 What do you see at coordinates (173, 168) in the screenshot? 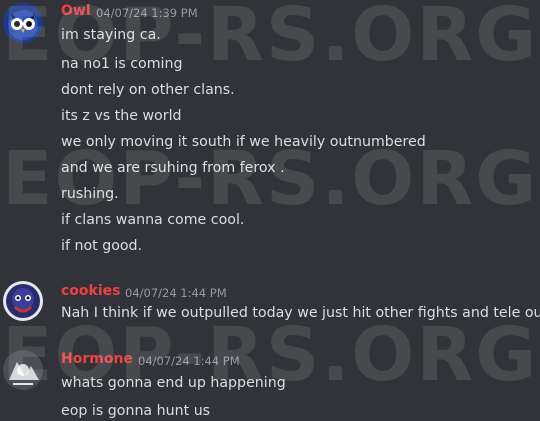
I see `message-text: and we are rsuhing from ferox .` at bounding box center [173, 168].